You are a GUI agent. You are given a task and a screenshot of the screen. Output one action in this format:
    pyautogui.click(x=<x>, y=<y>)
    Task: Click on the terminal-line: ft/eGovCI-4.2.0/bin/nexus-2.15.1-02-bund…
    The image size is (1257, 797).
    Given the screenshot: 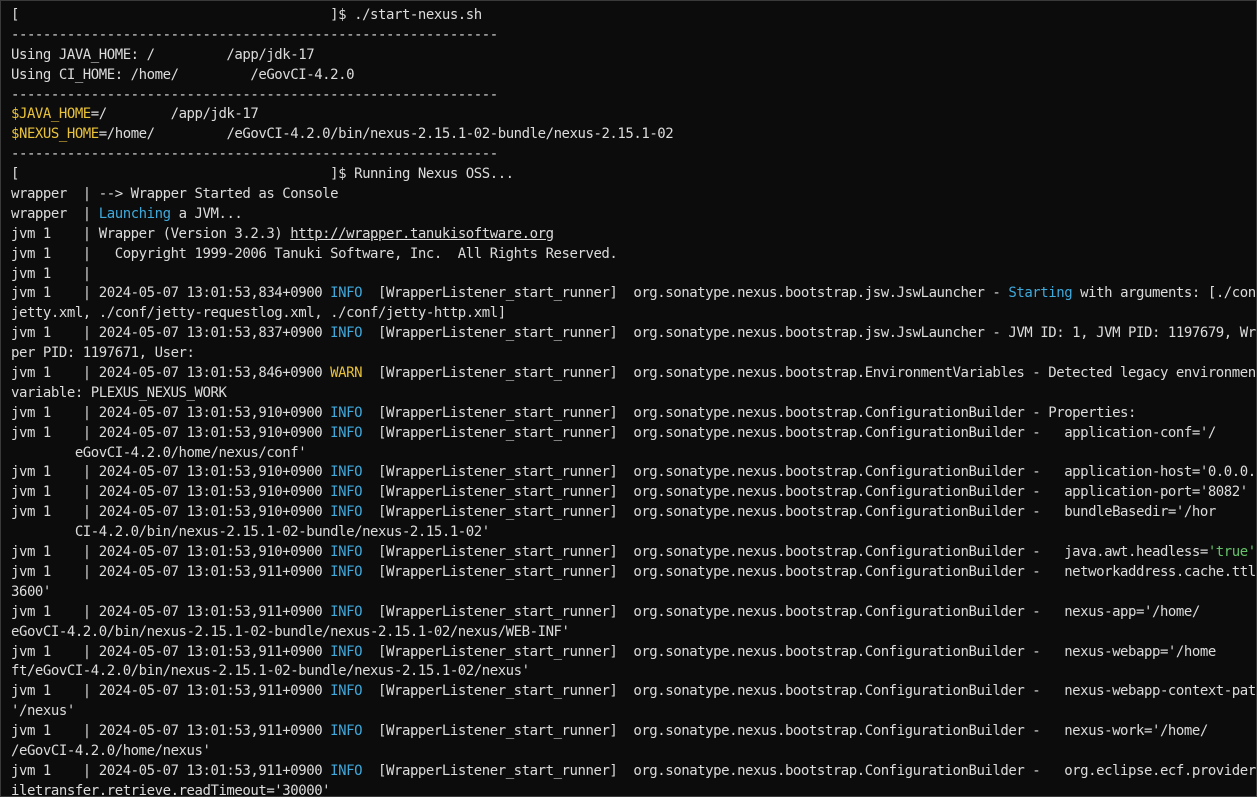 What is the action you would take?
    pyautogui.click(x=633, y=672)
    